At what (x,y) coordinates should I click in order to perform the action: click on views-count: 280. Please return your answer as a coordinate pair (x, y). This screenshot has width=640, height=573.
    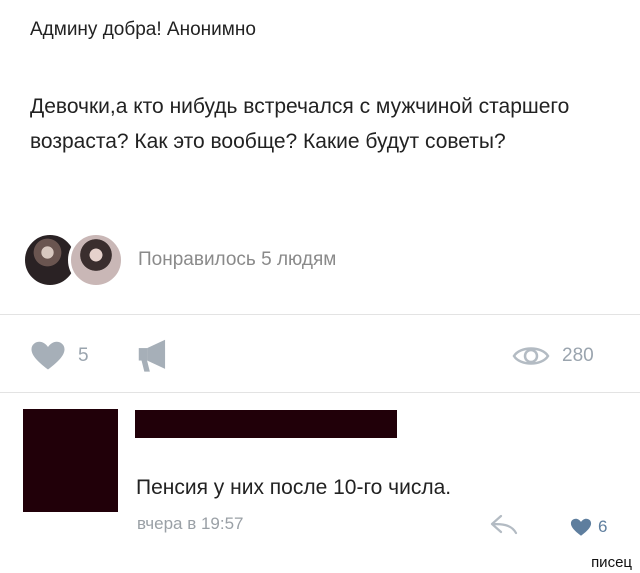
    Looking at the image, I should click on (578, 355).